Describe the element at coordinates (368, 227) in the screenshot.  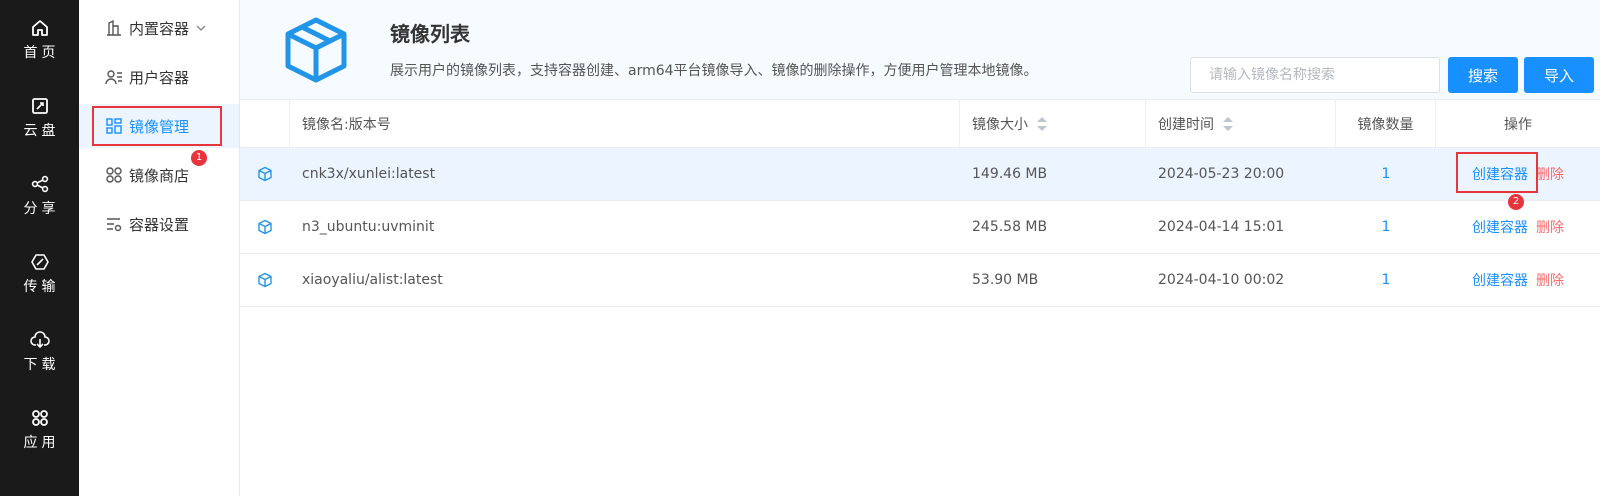
I see `image-name: n3_ubuntu:uvminit` at that location.